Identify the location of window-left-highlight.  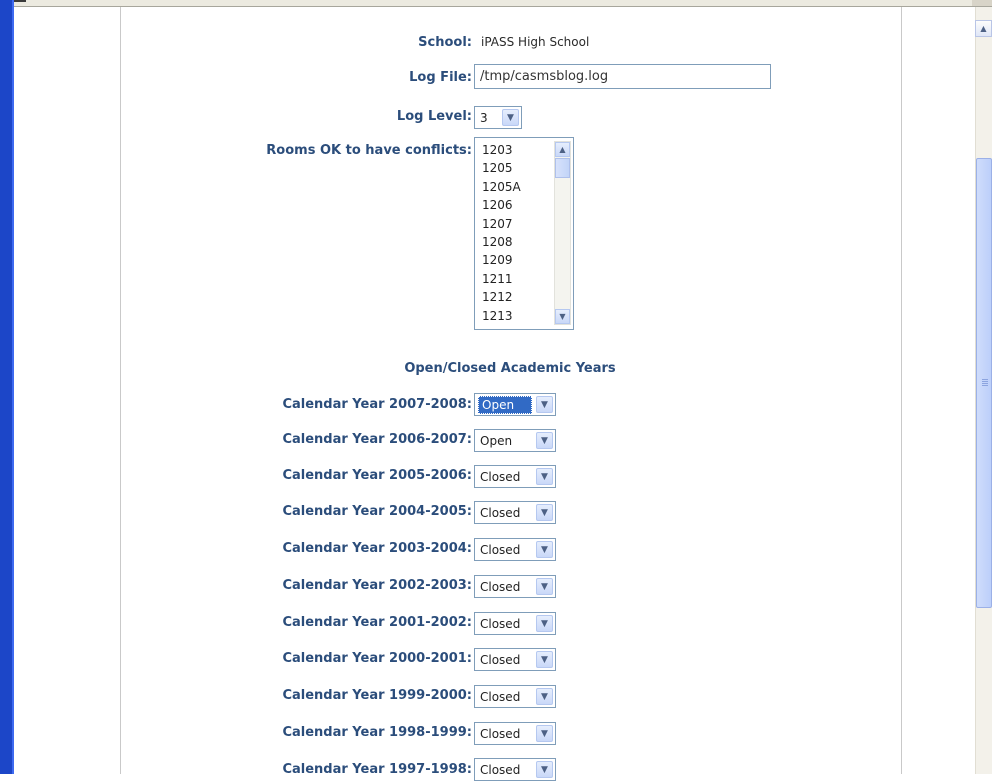
(13, 387).